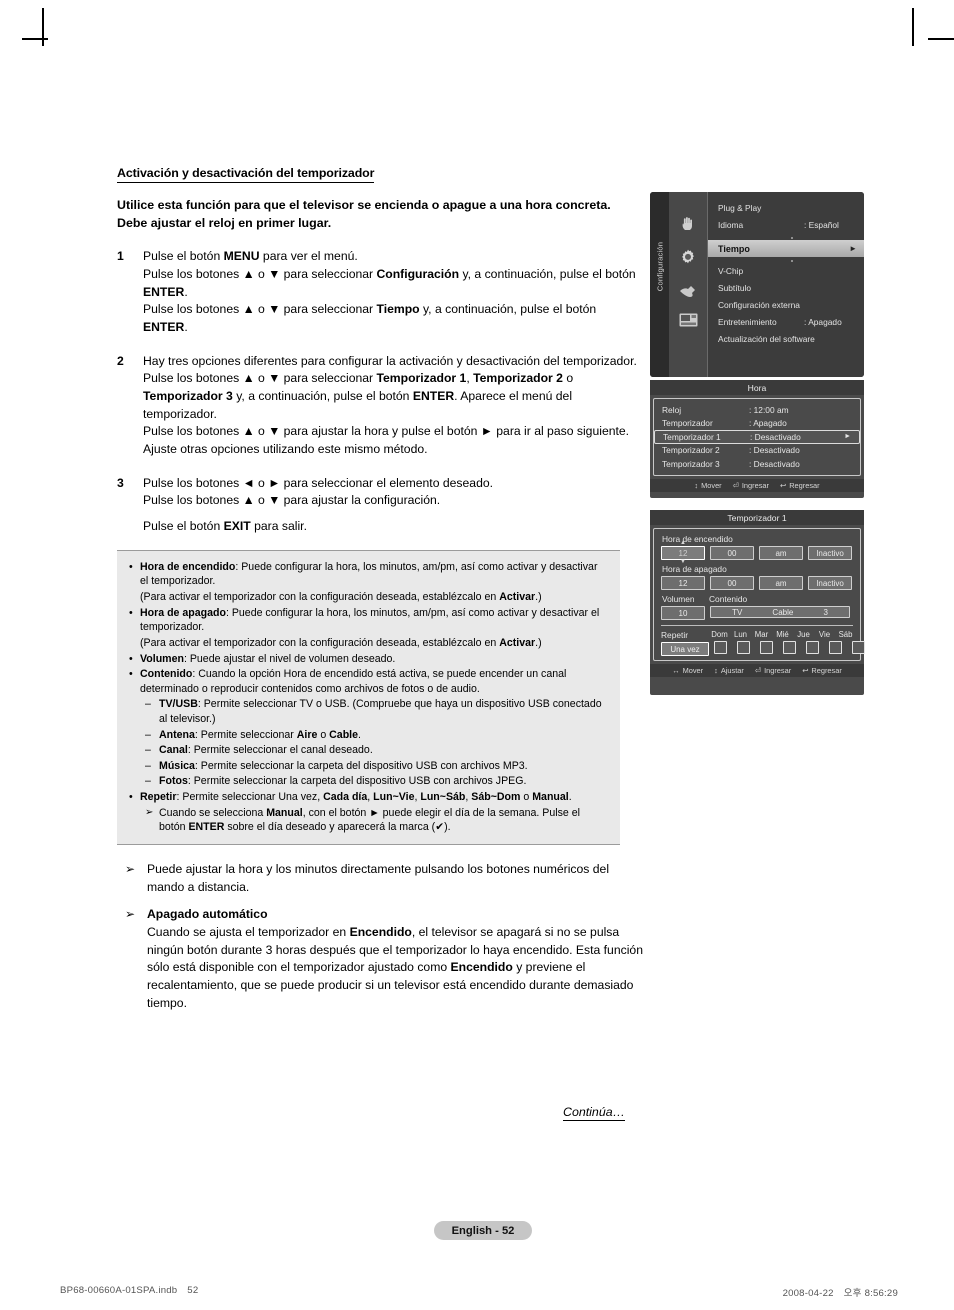  I want to click on content-field: TV Cable 3, so click(780, 612).